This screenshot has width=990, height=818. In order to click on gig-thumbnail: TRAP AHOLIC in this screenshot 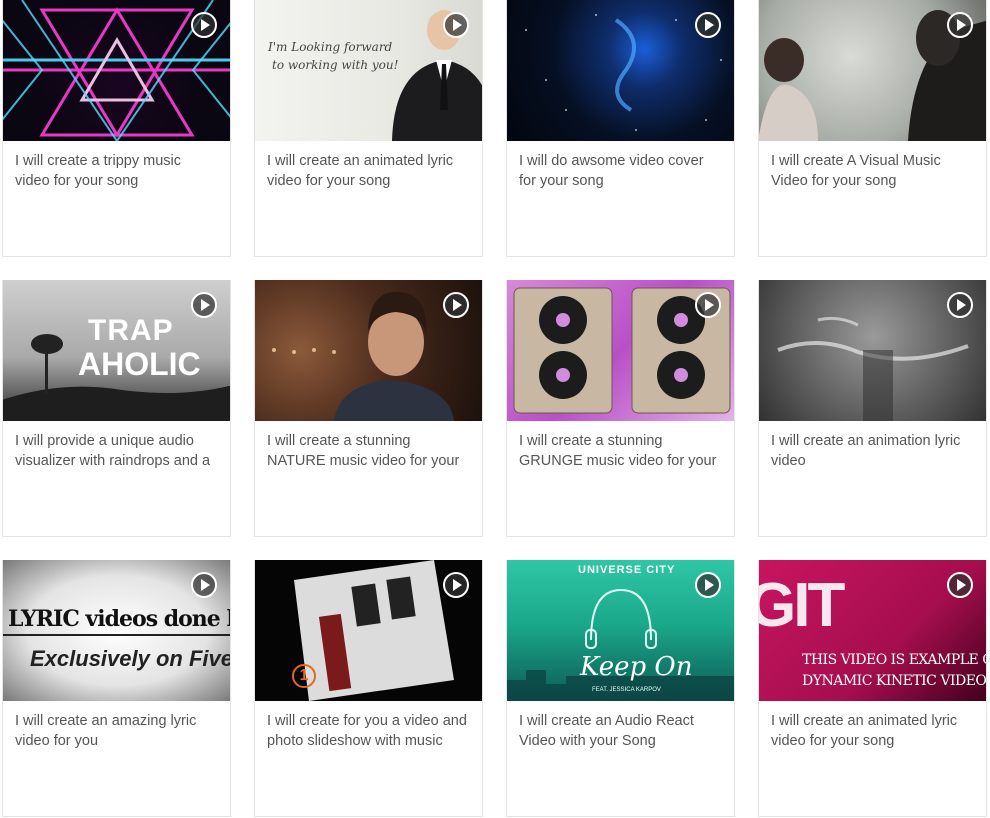, I will do `click(116, 350)`.